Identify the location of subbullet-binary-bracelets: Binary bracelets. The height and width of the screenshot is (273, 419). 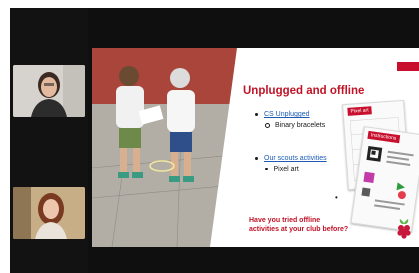
(295, 125).